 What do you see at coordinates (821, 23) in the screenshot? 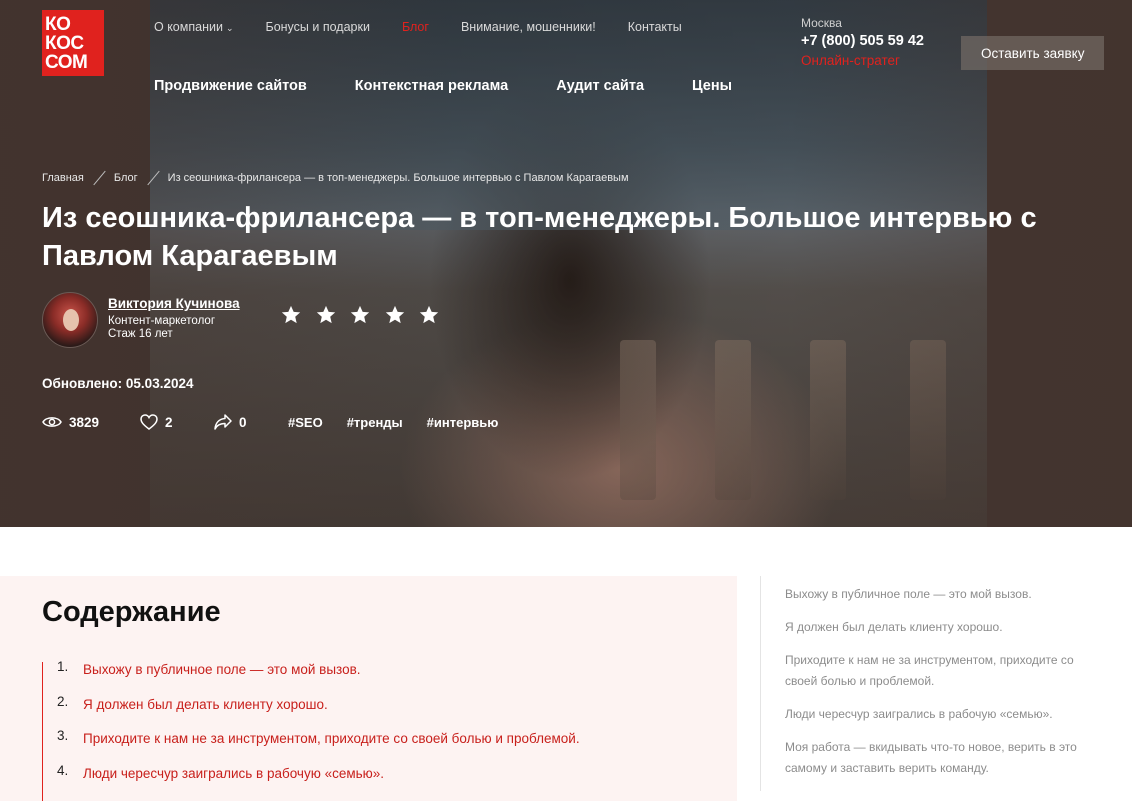
I see `city-label: Москва` at bounding box center [821, 23].